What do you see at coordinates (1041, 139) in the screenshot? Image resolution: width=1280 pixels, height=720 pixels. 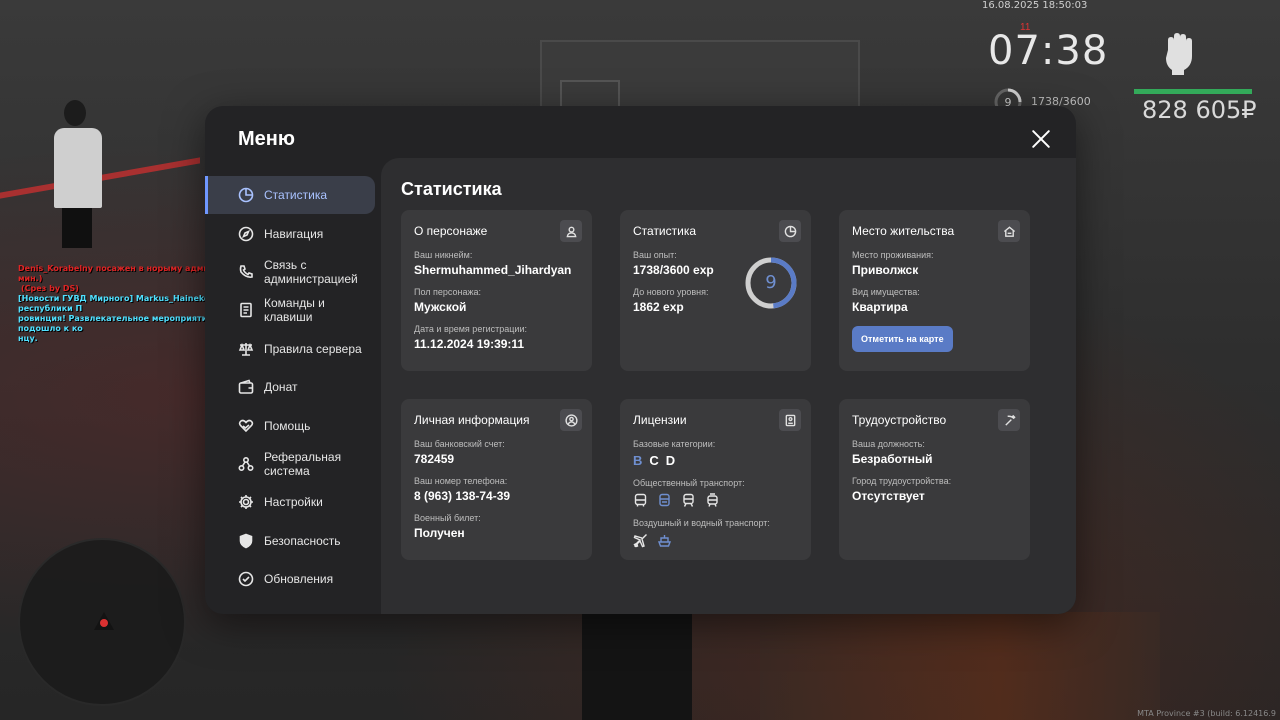 I see `close-button` at bounding box center [1041, 139].